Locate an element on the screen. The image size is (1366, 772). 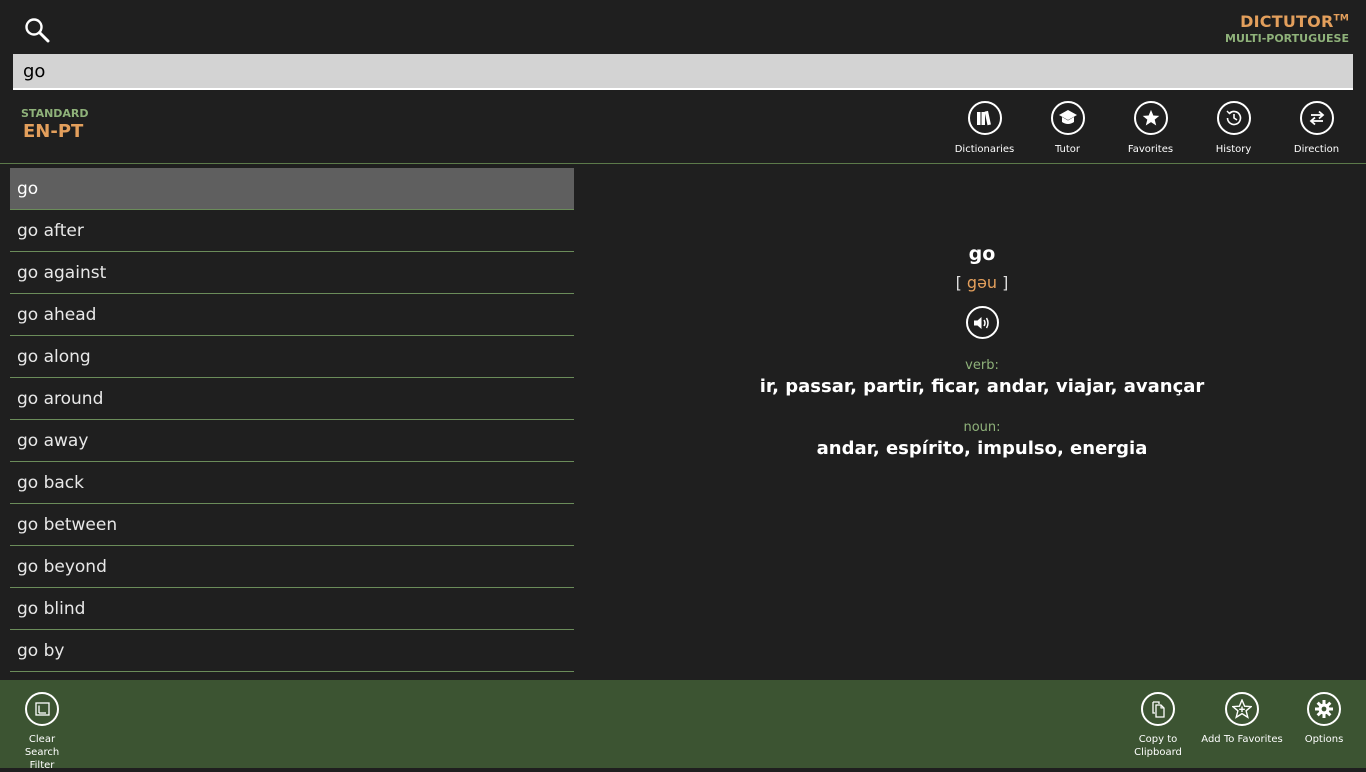
favorites-button: Favorites is located at coordinates (1150, 128).